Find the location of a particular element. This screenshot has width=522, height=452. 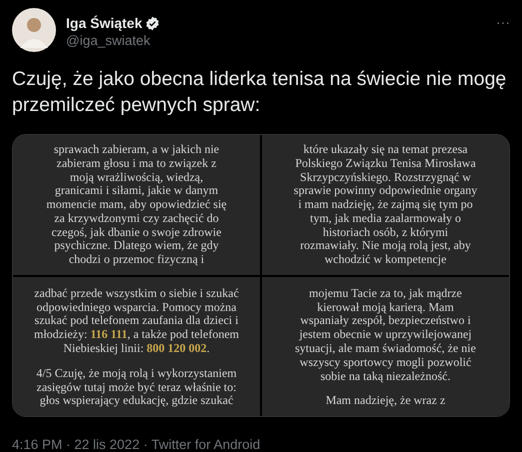

text-line: sytuacji, ale mam świadomość, że nie is located at coordinates (385, 349).